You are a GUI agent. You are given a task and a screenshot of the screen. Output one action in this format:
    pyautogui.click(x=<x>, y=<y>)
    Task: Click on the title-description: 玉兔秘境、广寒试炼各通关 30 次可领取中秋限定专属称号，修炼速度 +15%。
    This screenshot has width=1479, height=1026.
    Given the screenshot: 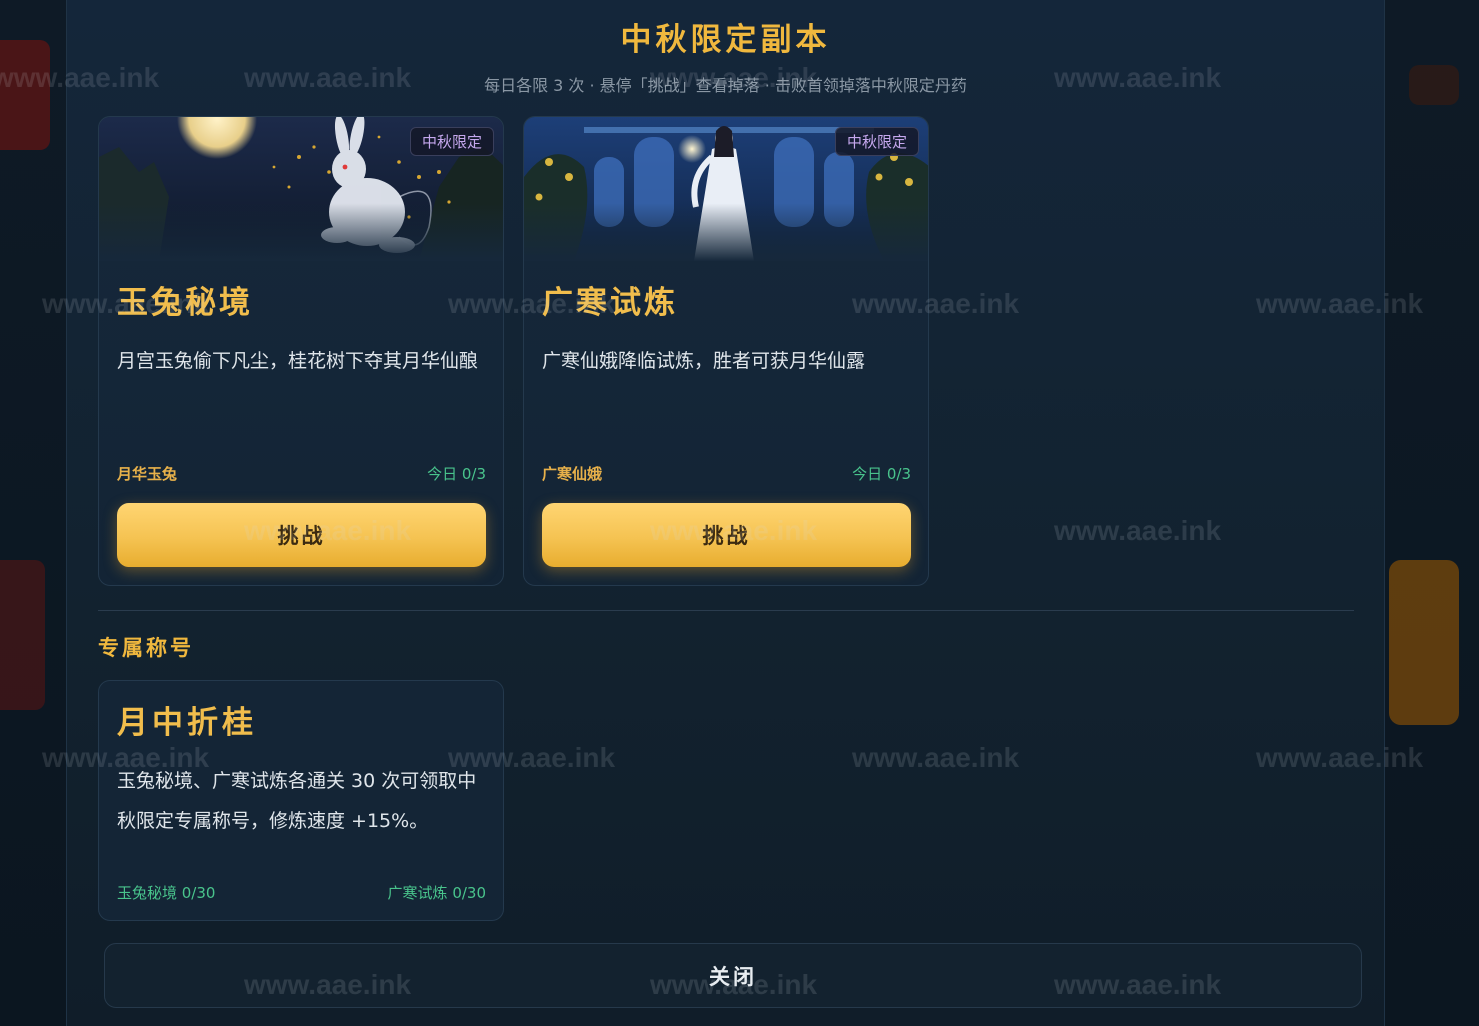 What is the action you would take?
    pyautogui.click(x=297, y=801)
    